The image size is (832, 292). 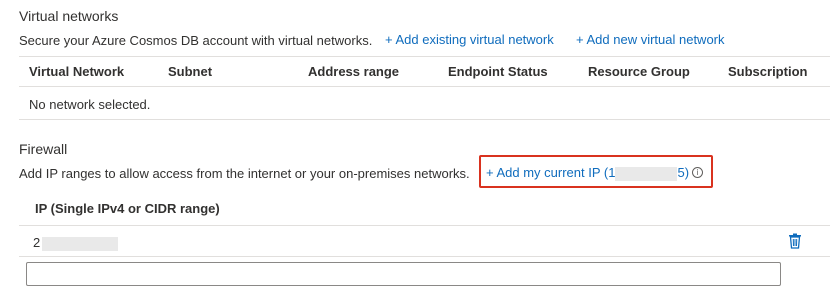 I want to click on info-icon: i, so click(x=697, y=172).